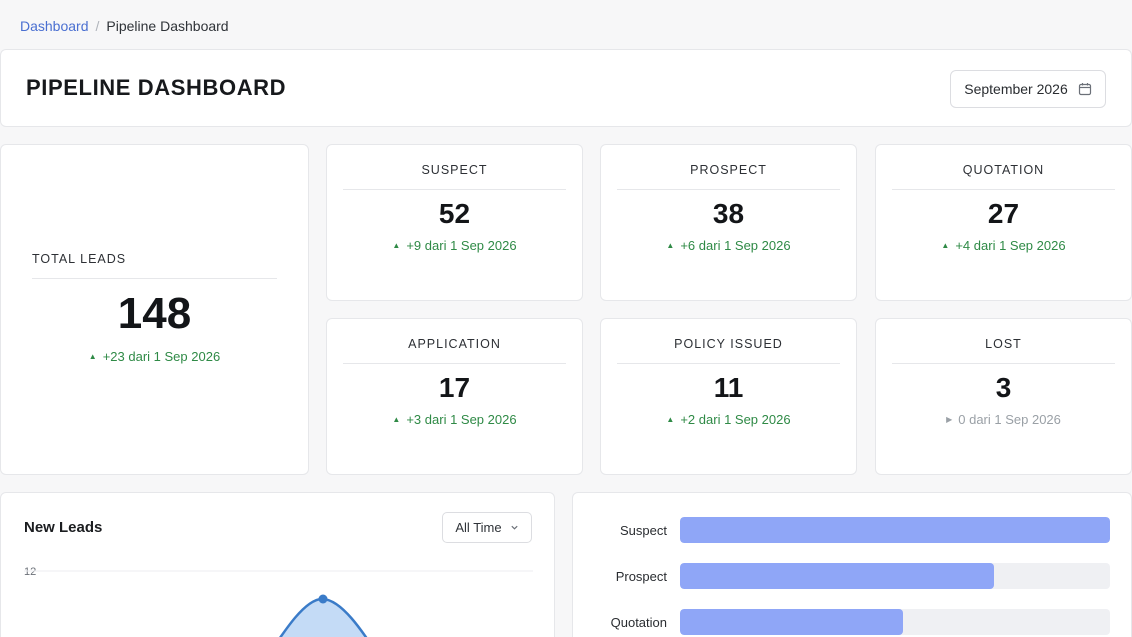 The height and width of the screenshot is (637, 1132). I want to click on stat-delta: ▲ +2 dari 1 Sep 2026, so click(728, 419).